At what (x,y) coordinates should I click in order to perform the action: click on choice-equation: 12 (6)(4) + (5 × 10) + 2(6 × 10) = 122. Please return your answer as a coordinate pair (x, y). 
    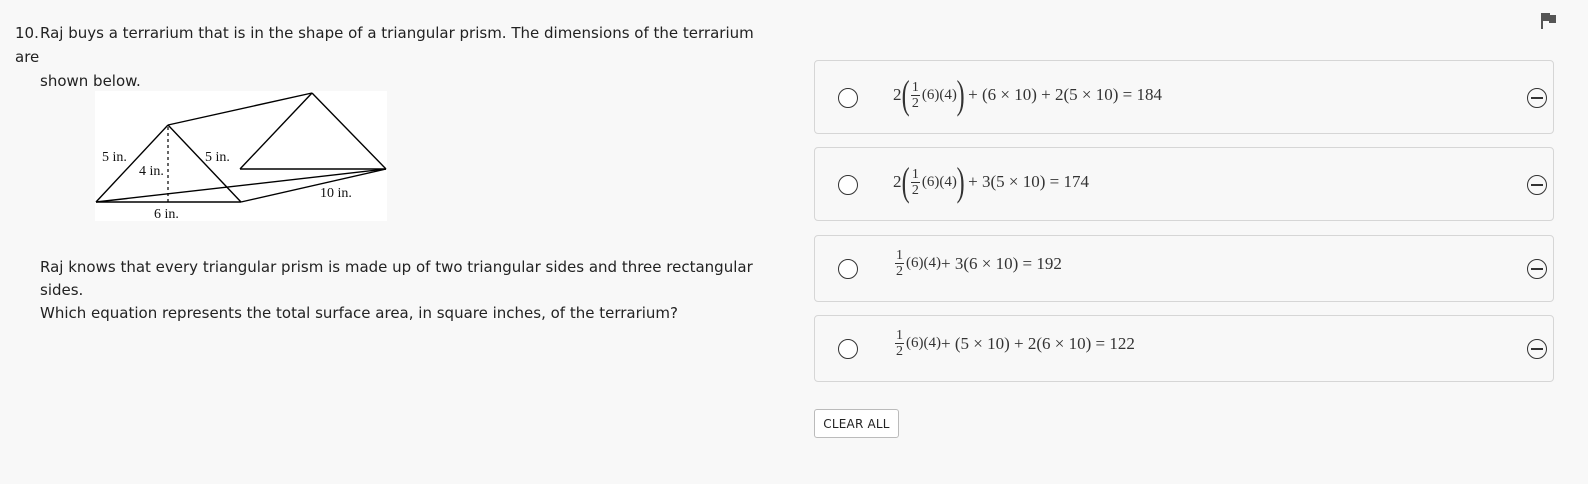
    Looking at the image, I should click on (1014, 343).